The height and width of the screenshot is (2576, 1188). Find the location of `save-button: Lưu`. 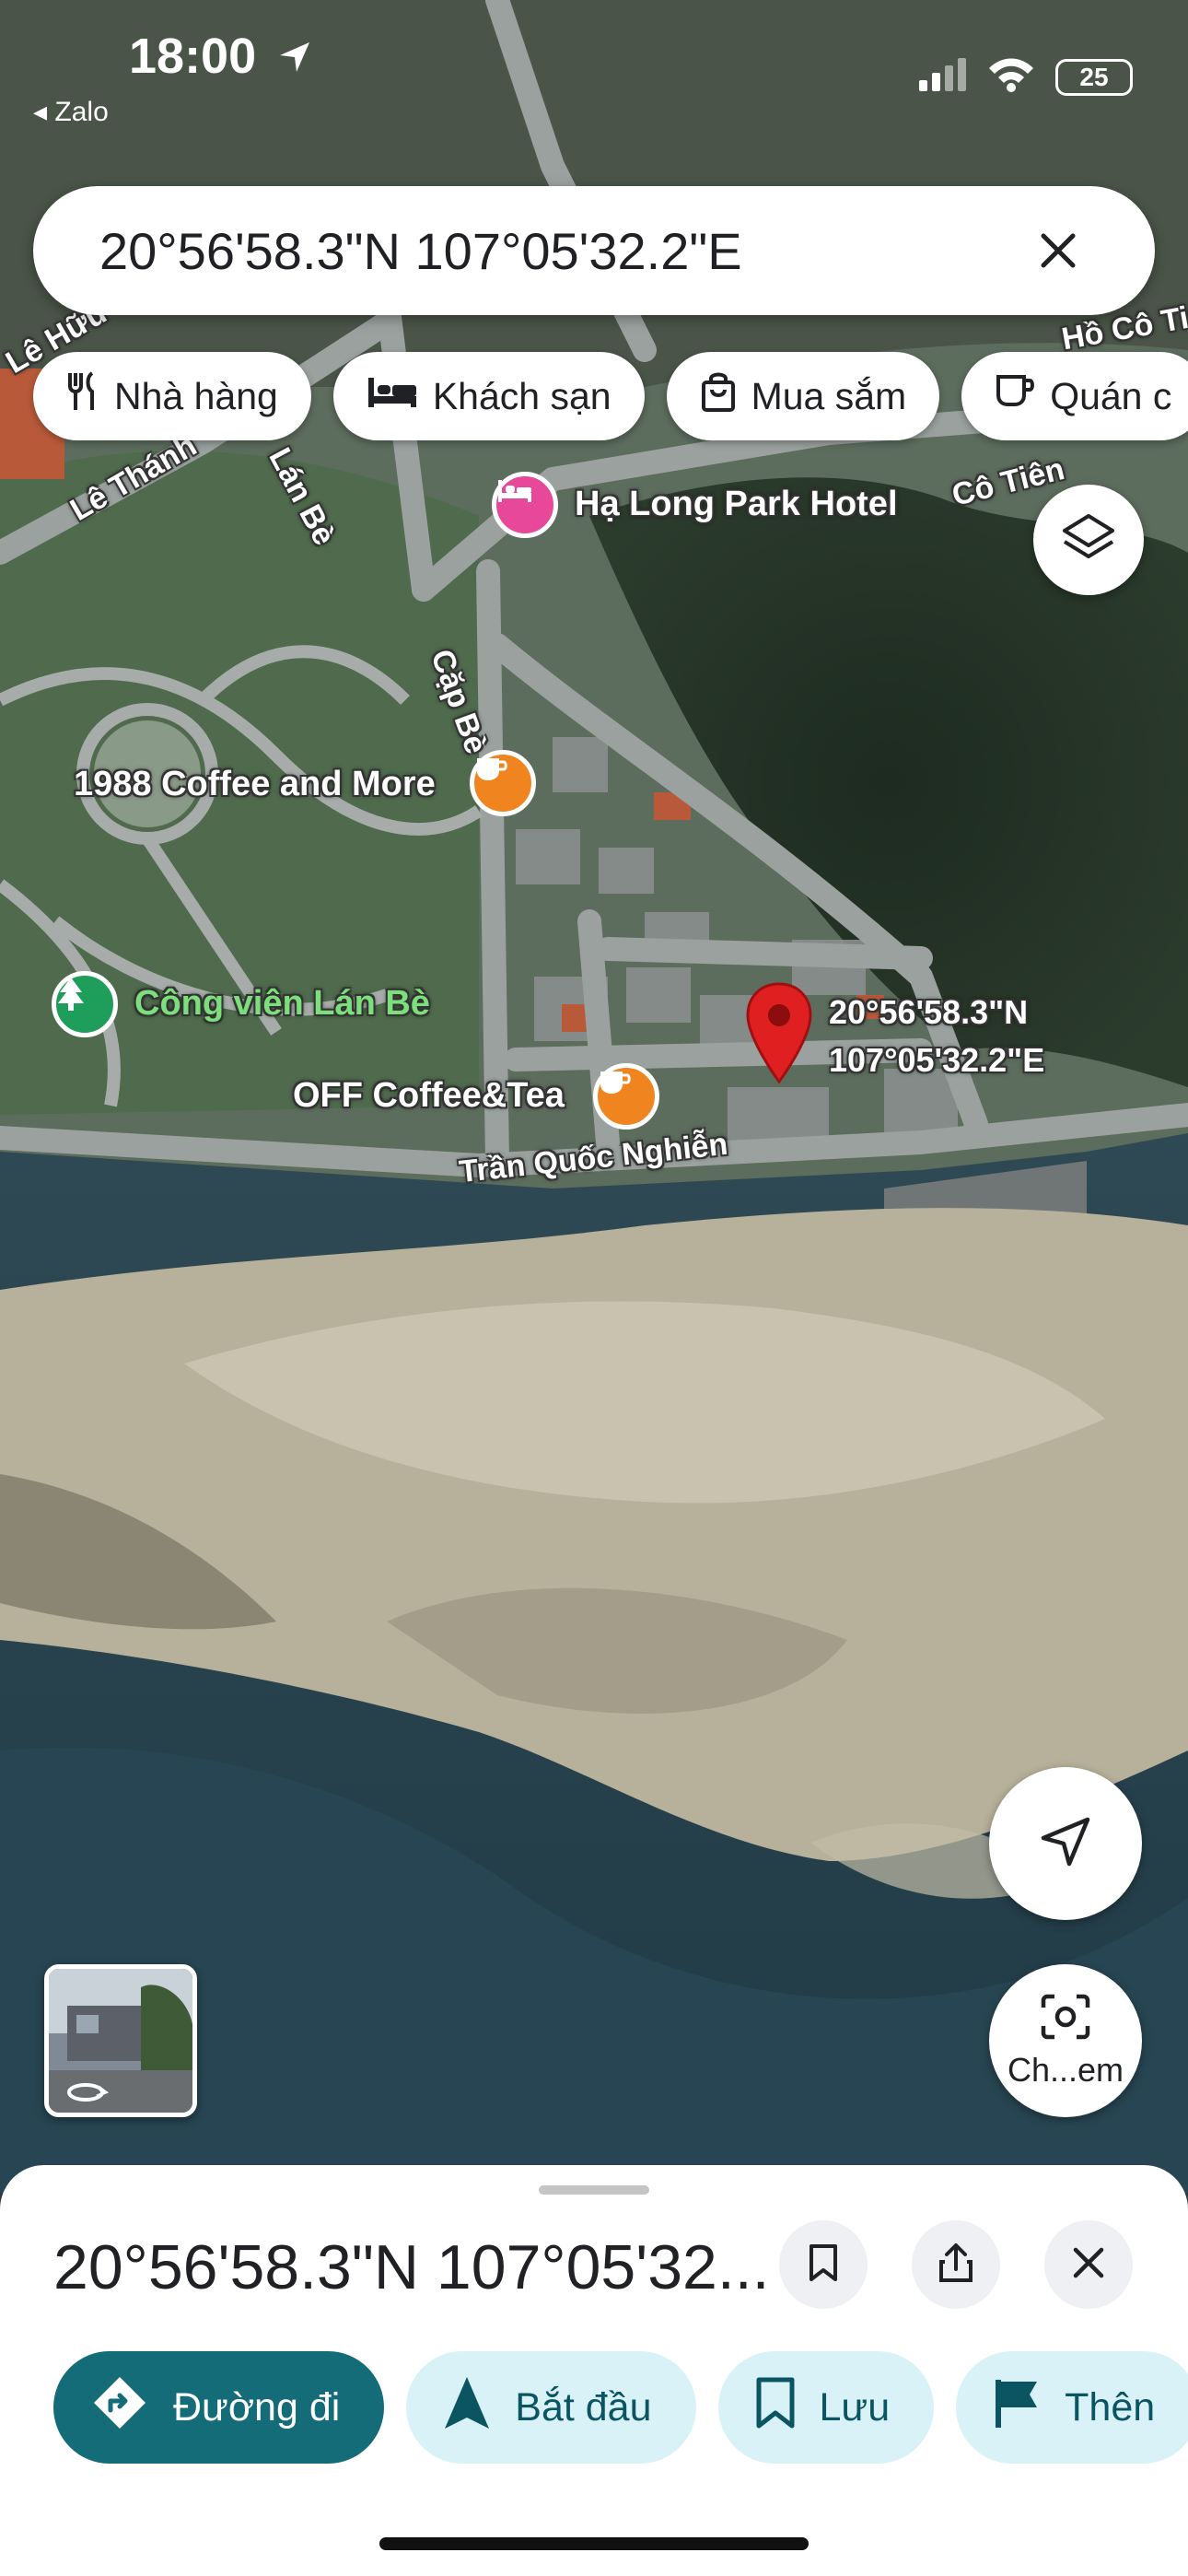

save-button: Lưu is located at coordinates (826, 2407).